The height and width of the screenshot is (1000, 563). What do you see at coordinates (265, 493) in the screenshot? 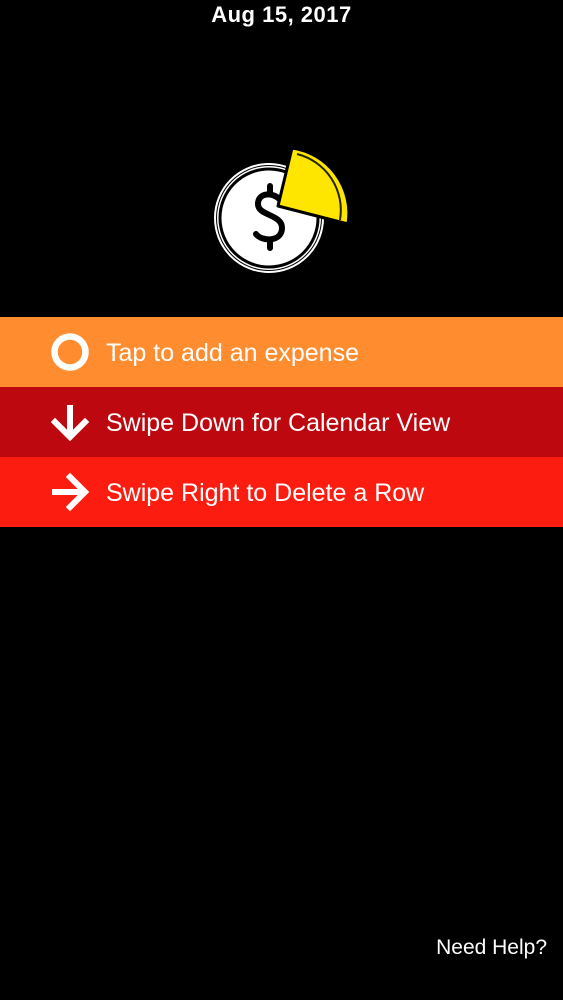
I see `delete-row-label: Swipe Right to Delete a Row` at bounding box center [265, 493].